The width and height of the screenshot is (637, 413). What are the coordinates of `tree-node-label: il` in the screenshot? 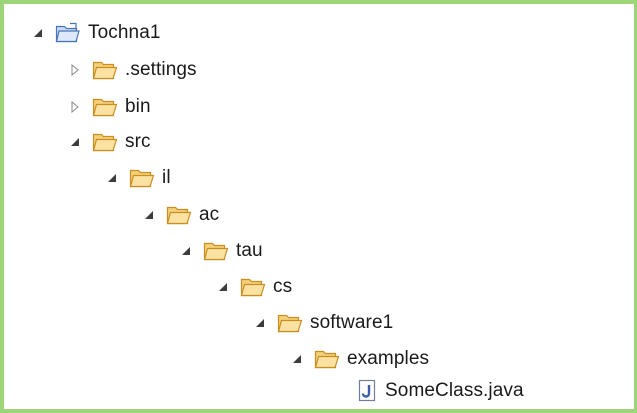 It's located at (166, 177).